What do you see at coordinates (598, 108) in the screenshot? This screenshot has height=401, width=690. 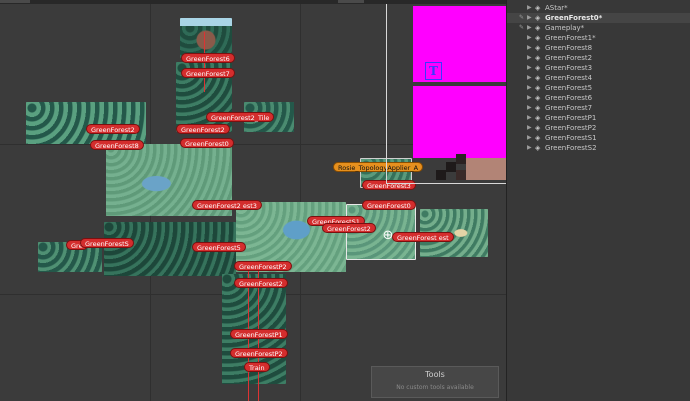 I see `hierarchy-row: ▶ ◈ GreenForest7` at bounding box center [598, 108].